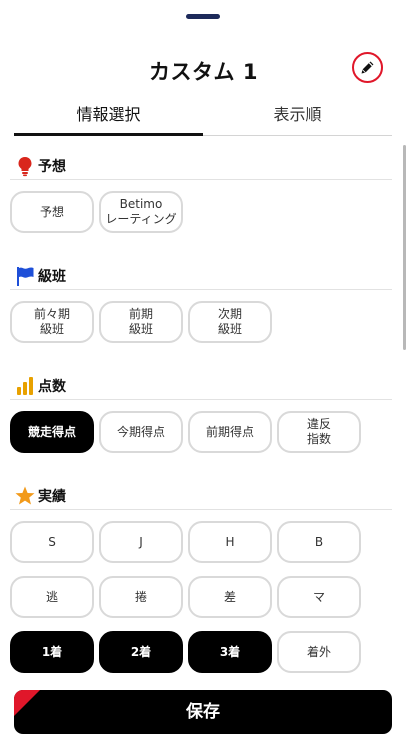 The height and width of the screenshot is (744, 407). Describe the element at coordinates (230, 322) in the screenshot. I see `option-chip-next-class: 次期 級班` at that location.